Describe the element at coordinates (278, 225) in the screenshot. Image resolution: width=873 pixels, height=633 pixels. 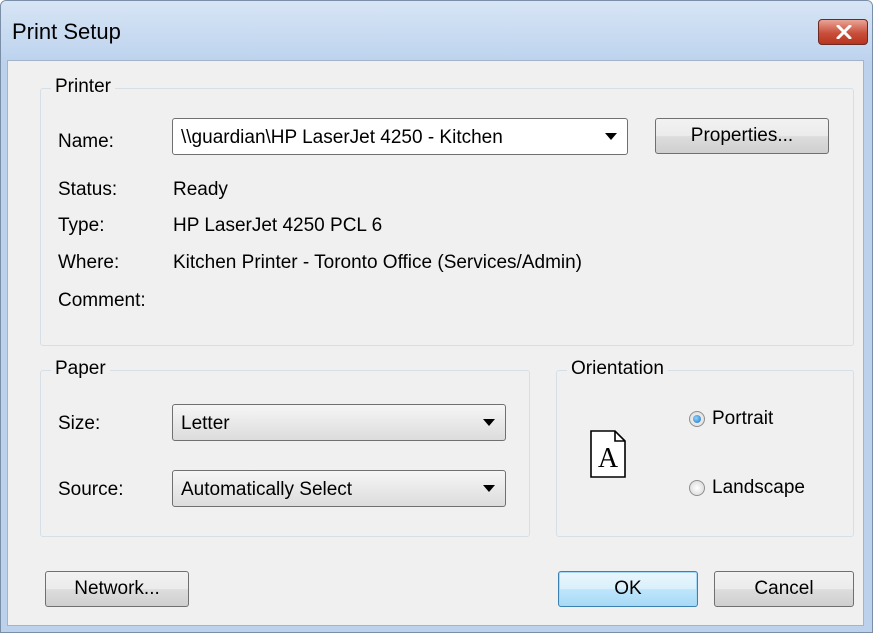
I see `type-value: HP LaserJet 4250 PCL 6` at that location.